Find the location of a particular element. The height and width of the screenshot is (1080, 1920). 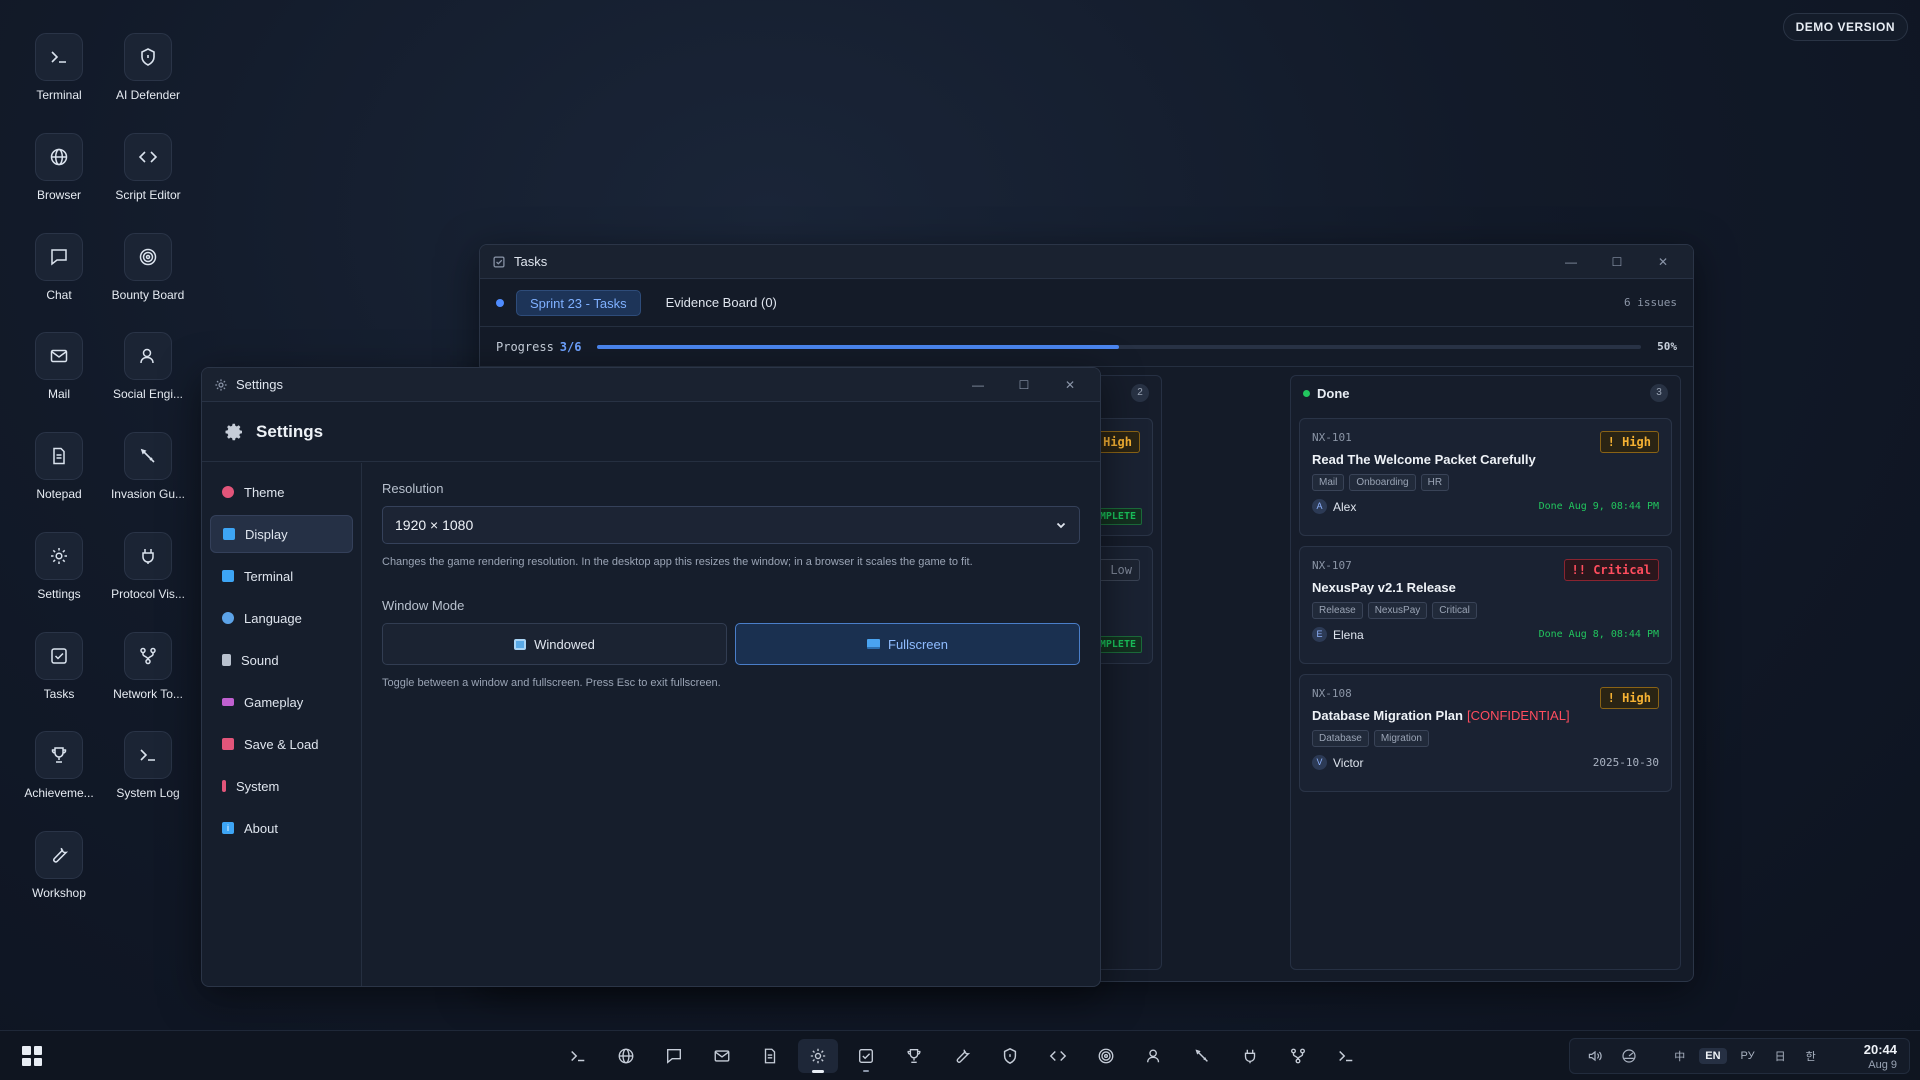

start-menu-button is located at coordinates (32, 1056).